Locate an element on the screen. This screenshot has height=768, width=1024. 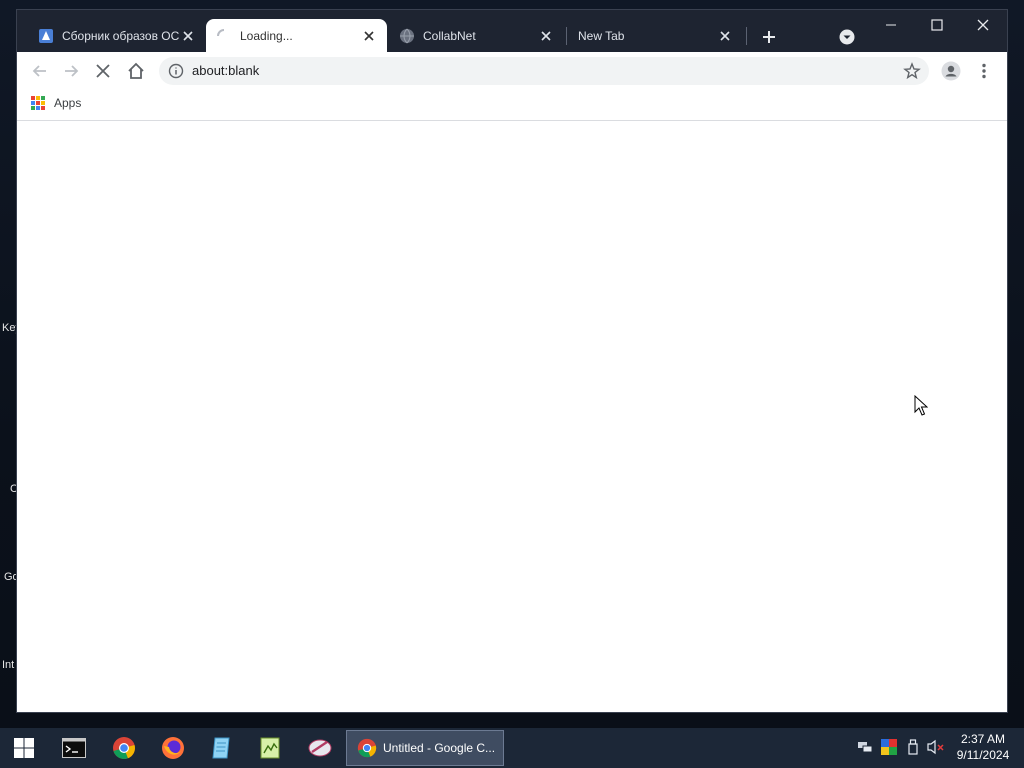
clock-date: 9/11/2024 is located at coordinates (983, 755).